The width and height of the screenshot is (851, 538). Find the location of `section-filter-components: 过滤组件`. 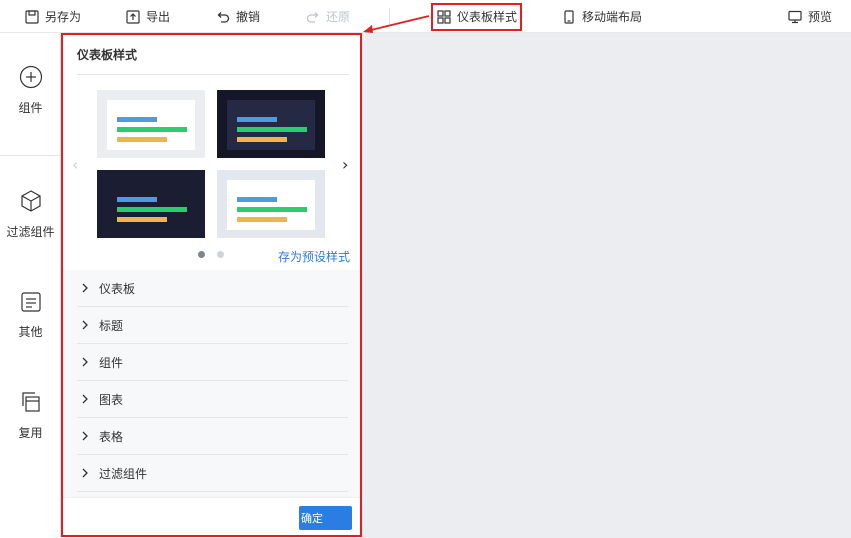

section-filter-components: 过滤组件 is located at coordinates (212, 473).